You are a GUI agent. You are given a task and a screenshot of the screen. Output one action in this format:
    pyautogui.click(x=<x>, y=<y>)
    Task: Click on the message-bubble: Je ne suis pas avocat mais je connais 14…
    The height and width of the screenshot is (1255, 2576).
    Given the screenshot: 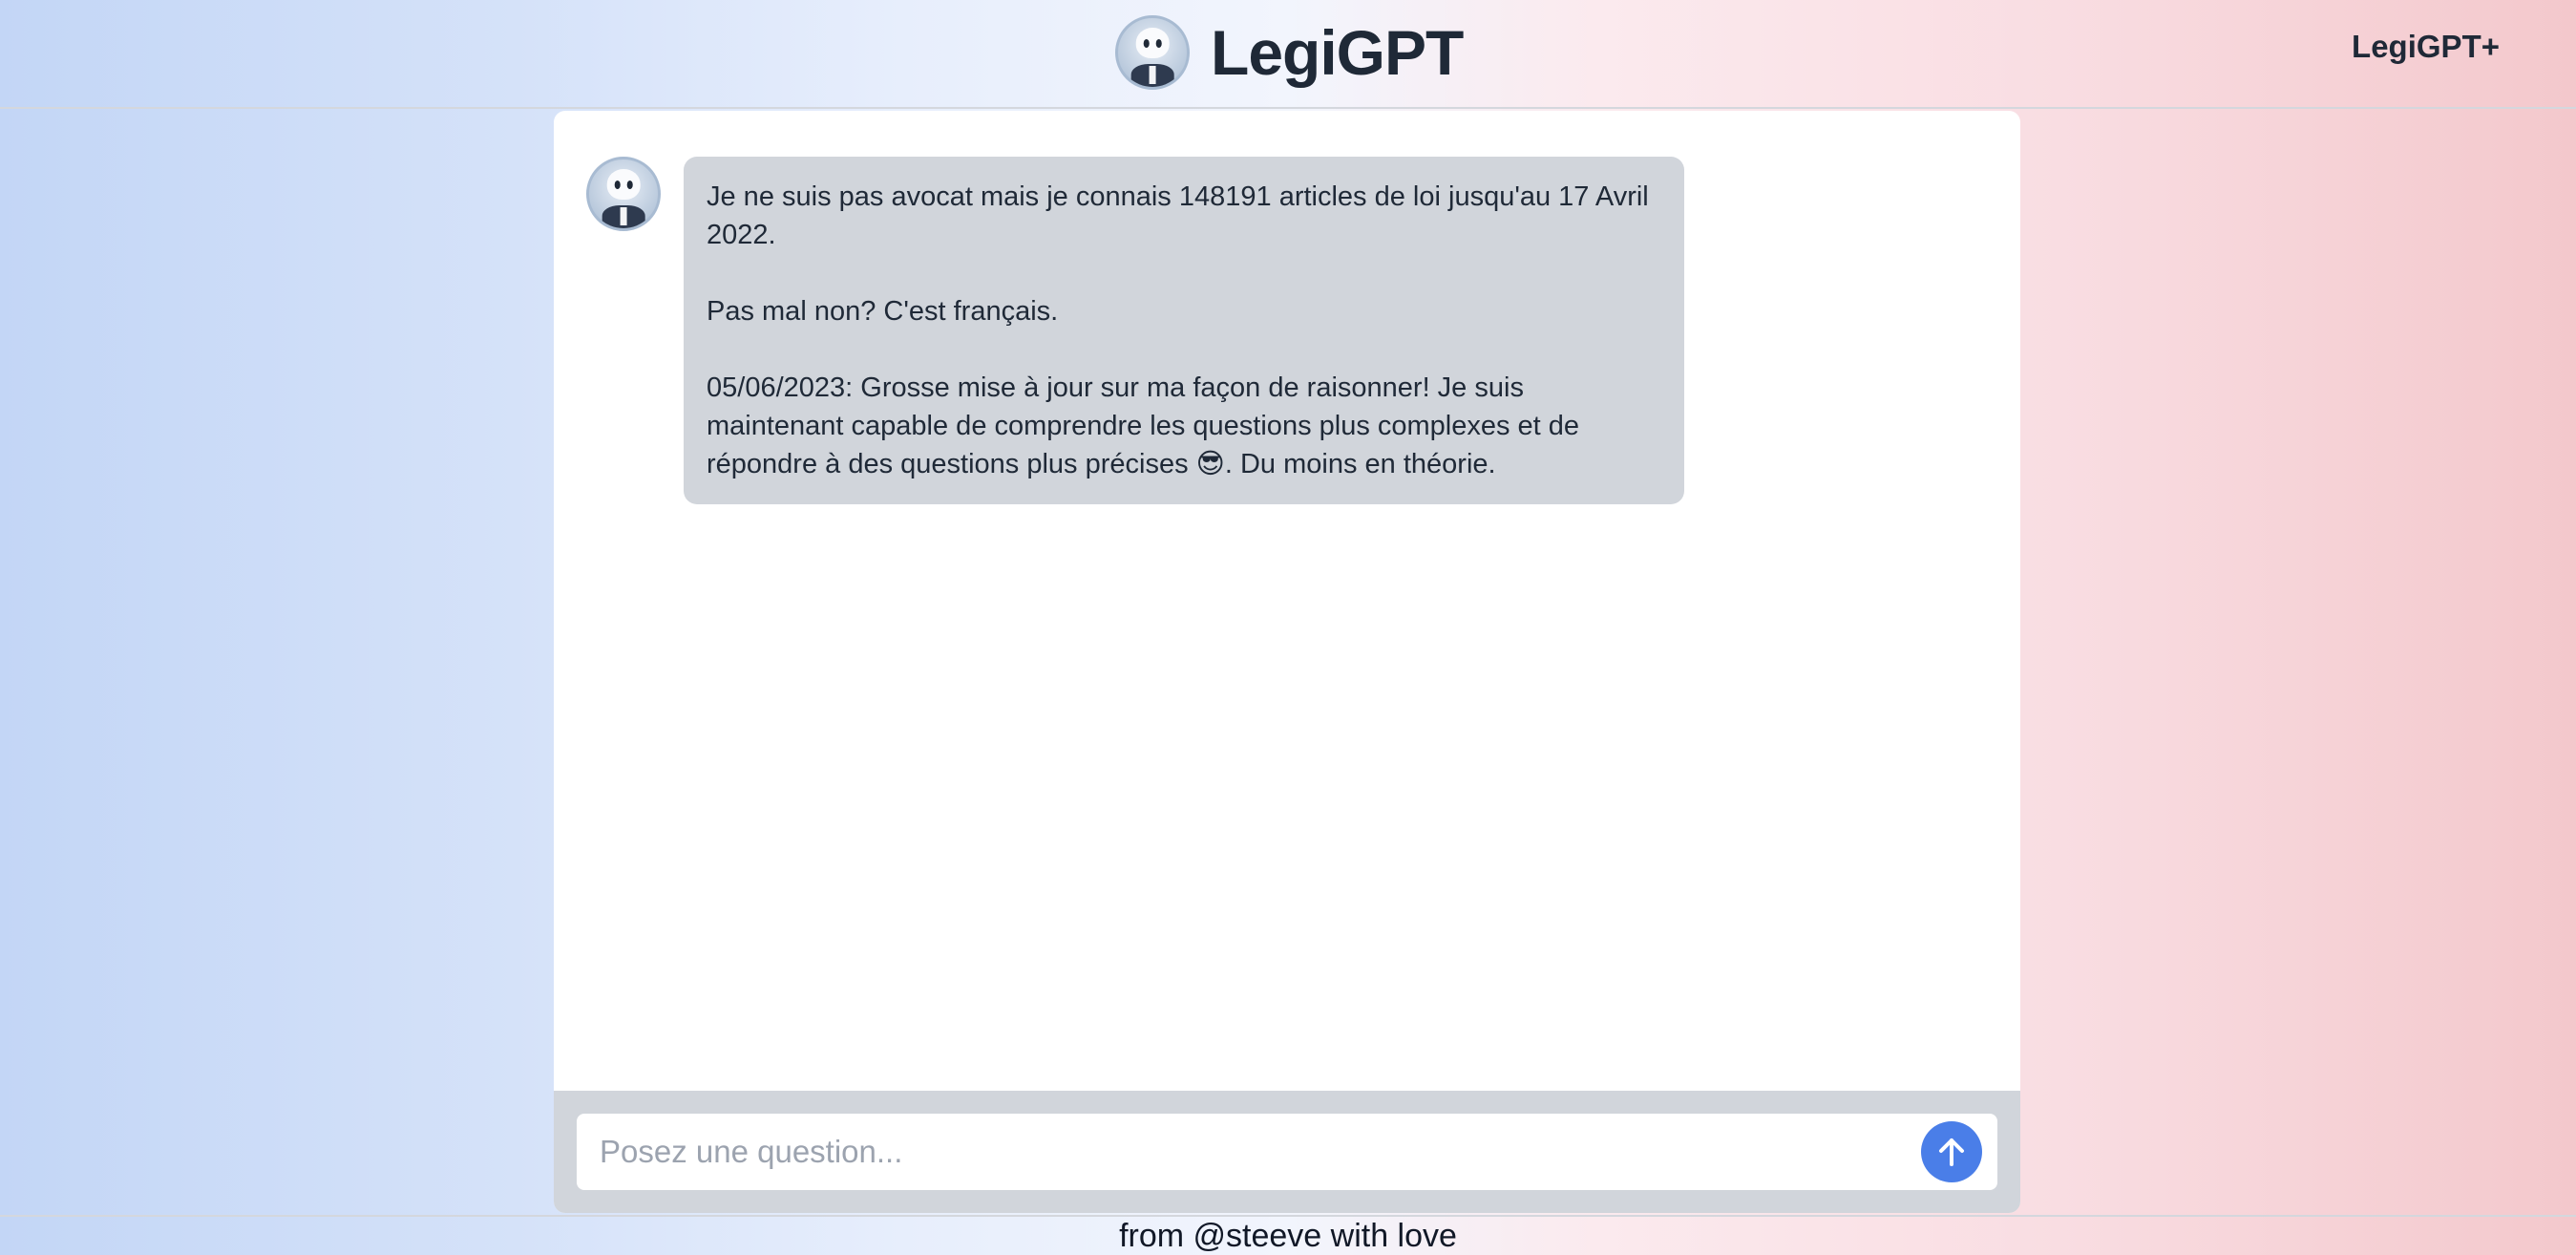 What is the action you would take?
    pyautogui.click(x=1184, y=330)
    